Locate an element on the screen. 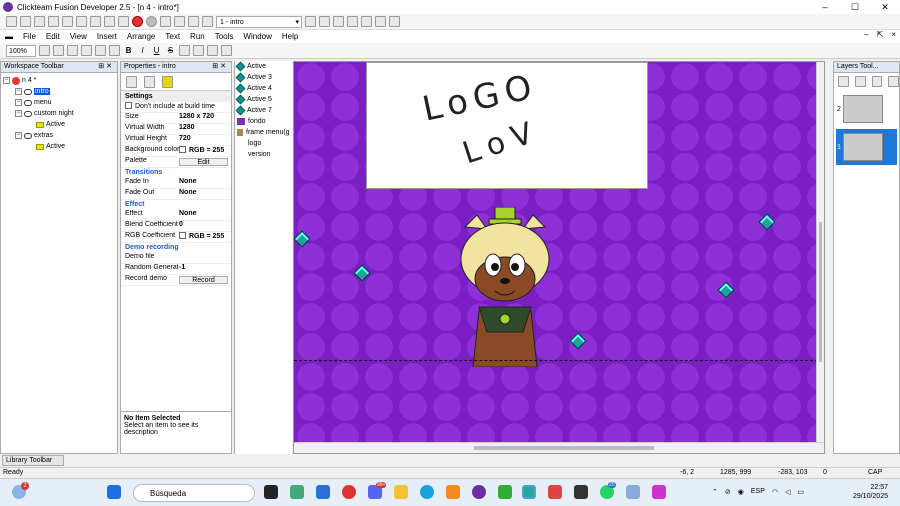 The height and width of the screenshot is (506, 900). strike-button: S is located at coordinates (170, 50).